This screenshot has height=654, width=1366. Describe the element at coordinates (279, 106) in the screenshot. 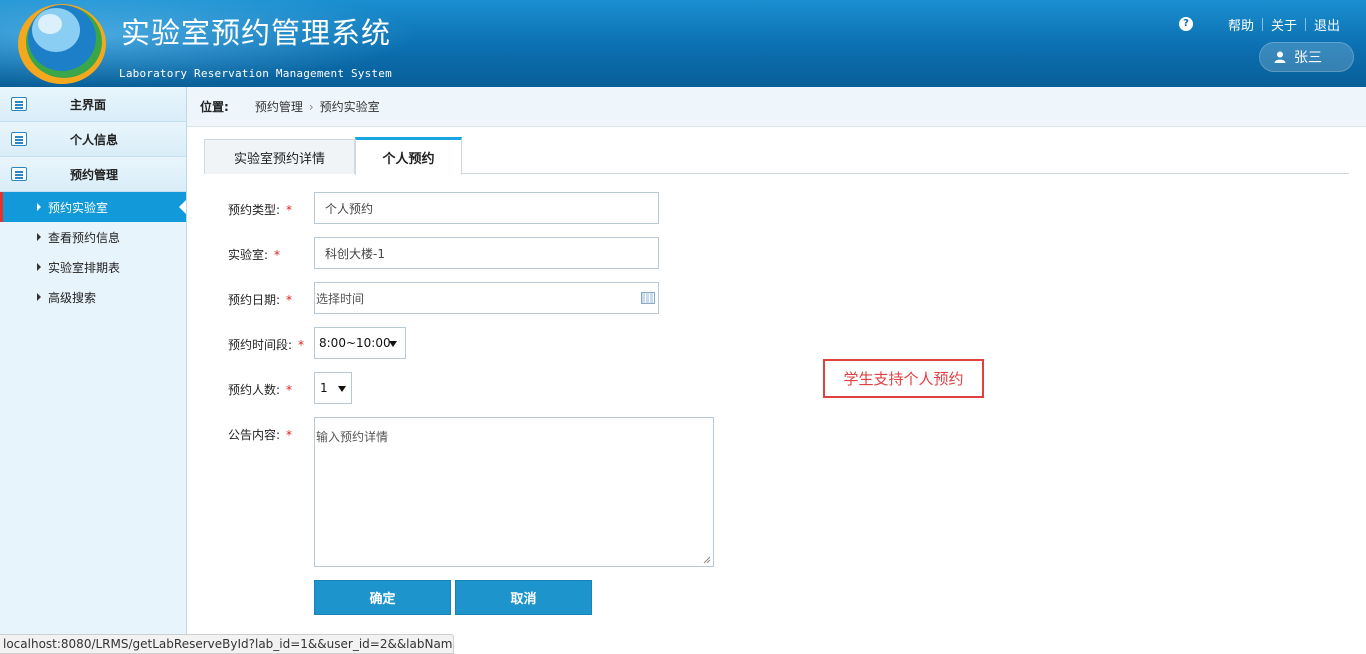

I see `breadcrumb-item: 预约管理` at that location.